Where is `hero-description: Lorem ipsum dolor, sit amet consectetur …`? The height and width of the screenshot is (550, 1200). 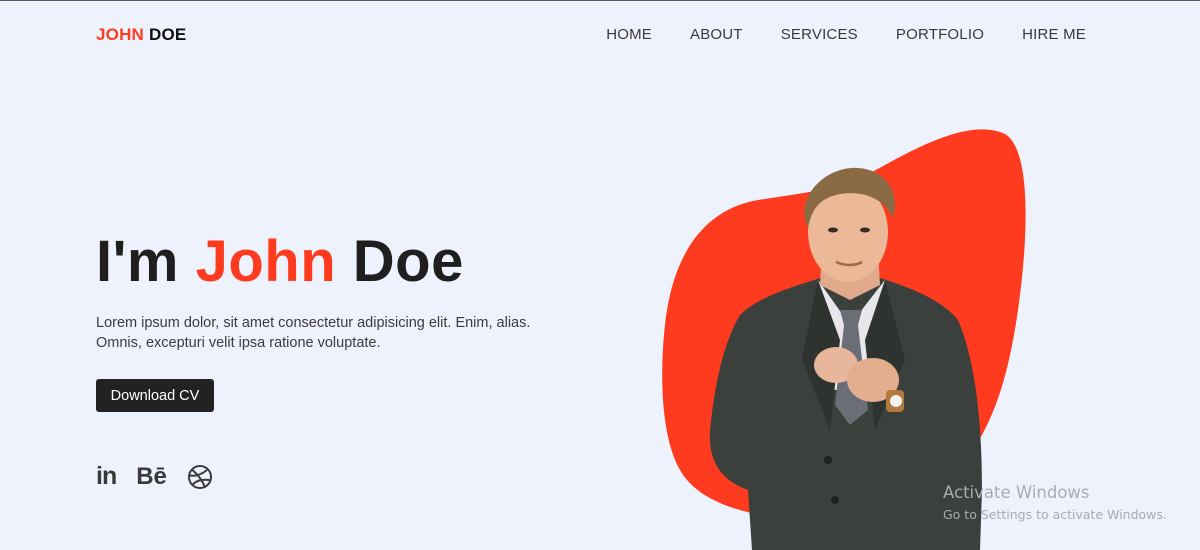 hero-description: Lorem ipsum dolor, sit amet consectetur … is located at coordinates (316, 333).